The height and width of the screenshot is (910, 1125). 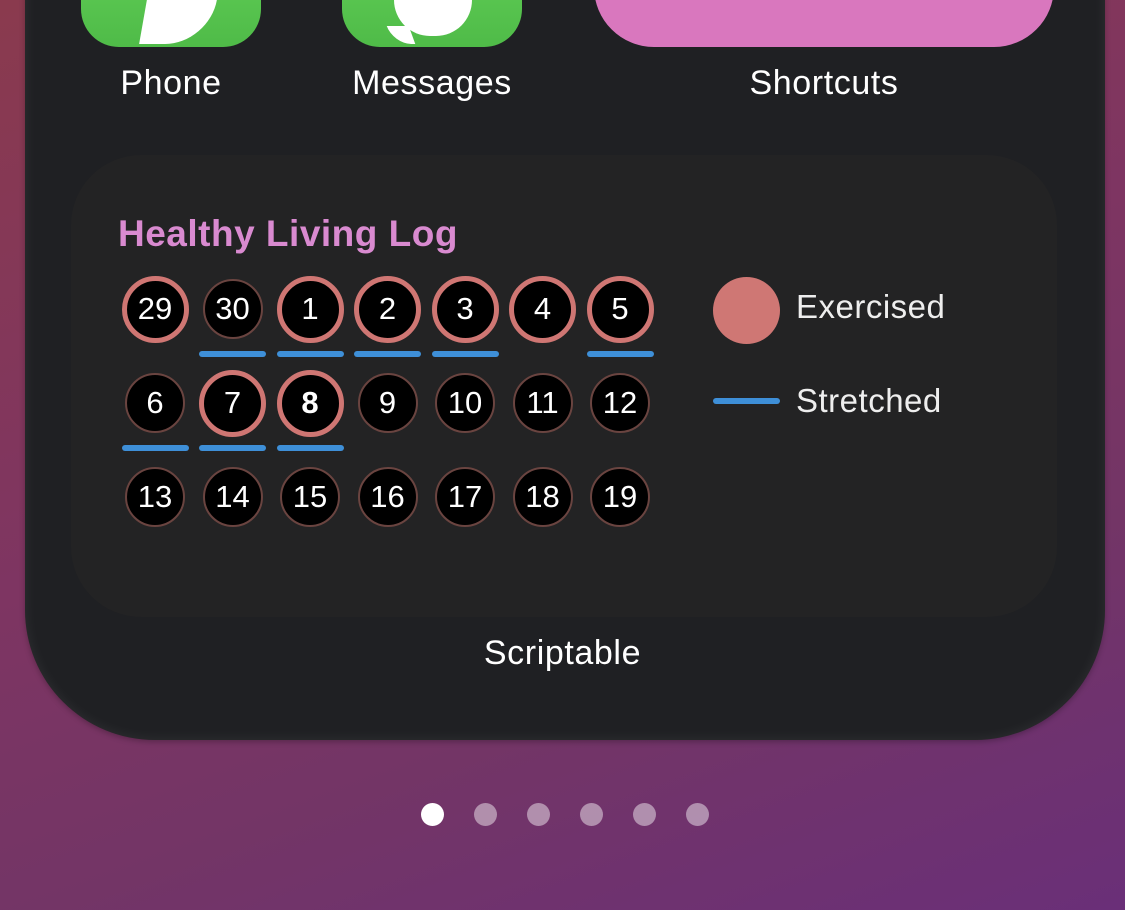 I want to click on calendar-day-number: 4, so click(x=542, y=308).